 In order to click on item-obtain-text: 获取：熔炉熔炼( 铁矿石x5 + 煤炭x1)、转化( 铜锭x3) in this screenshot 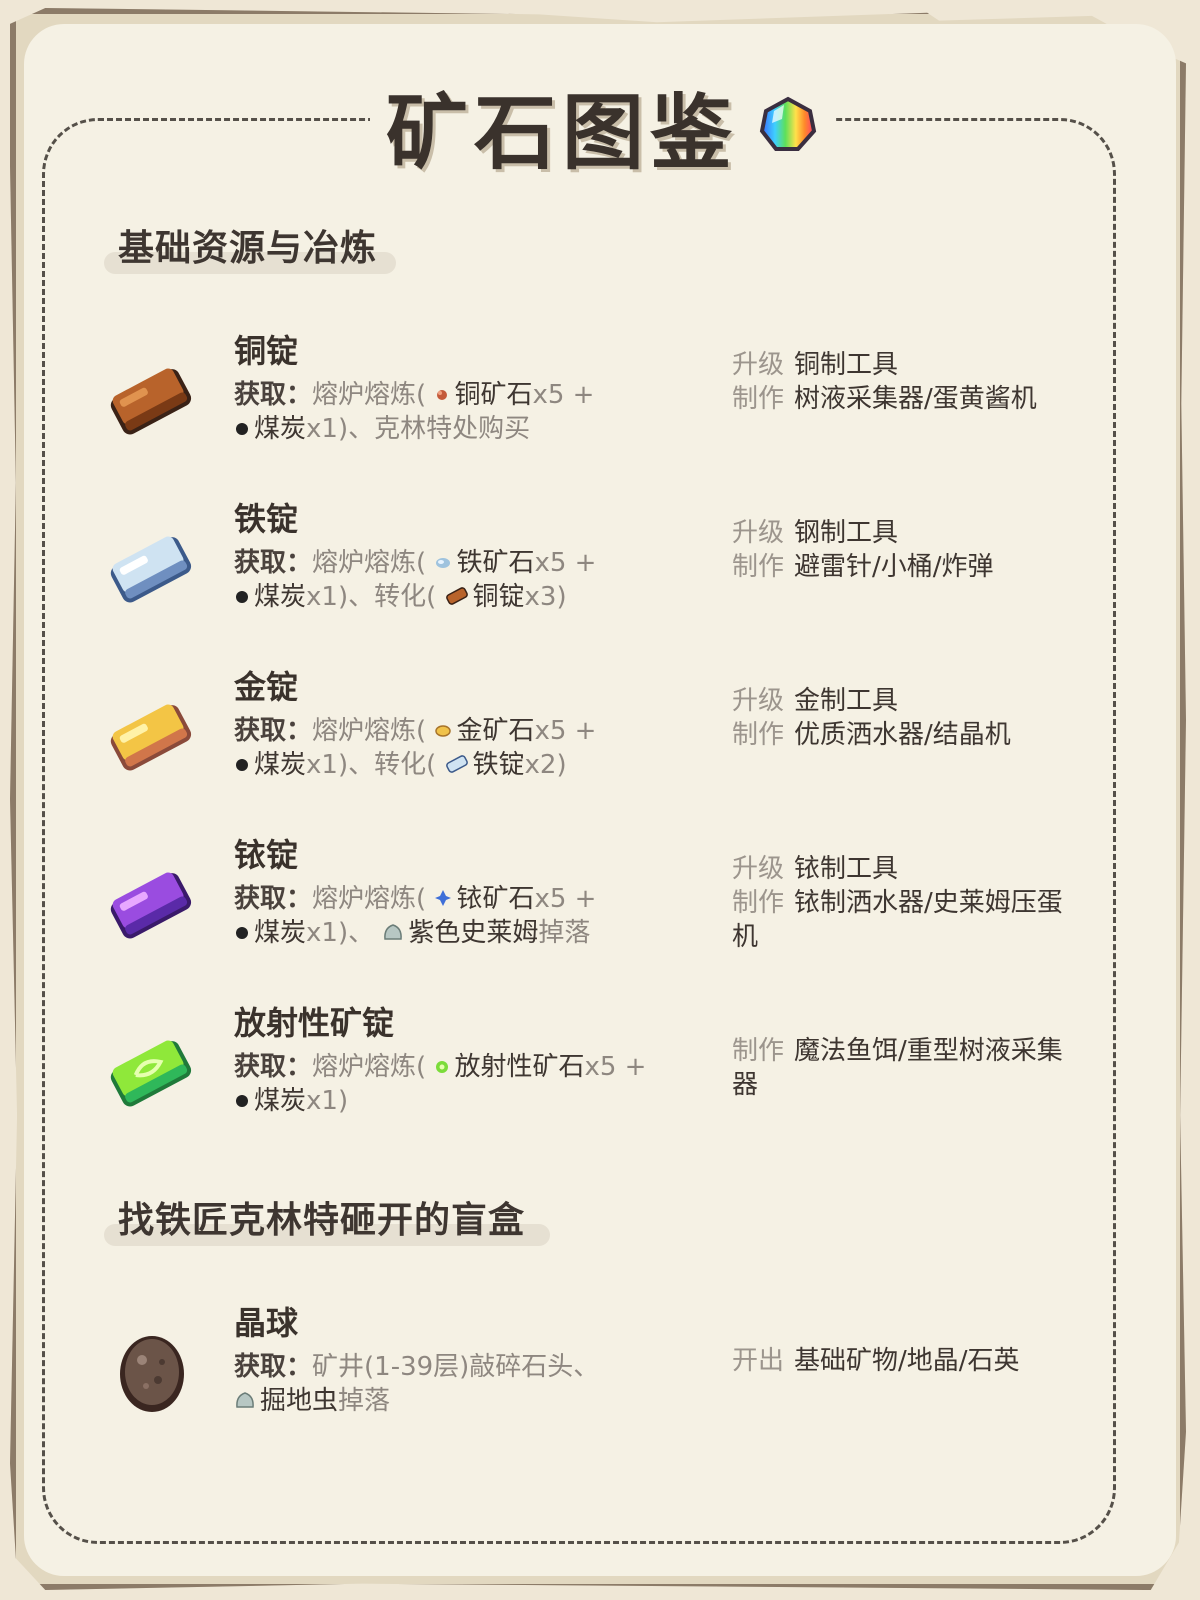, I will do `click(464, 580)`.